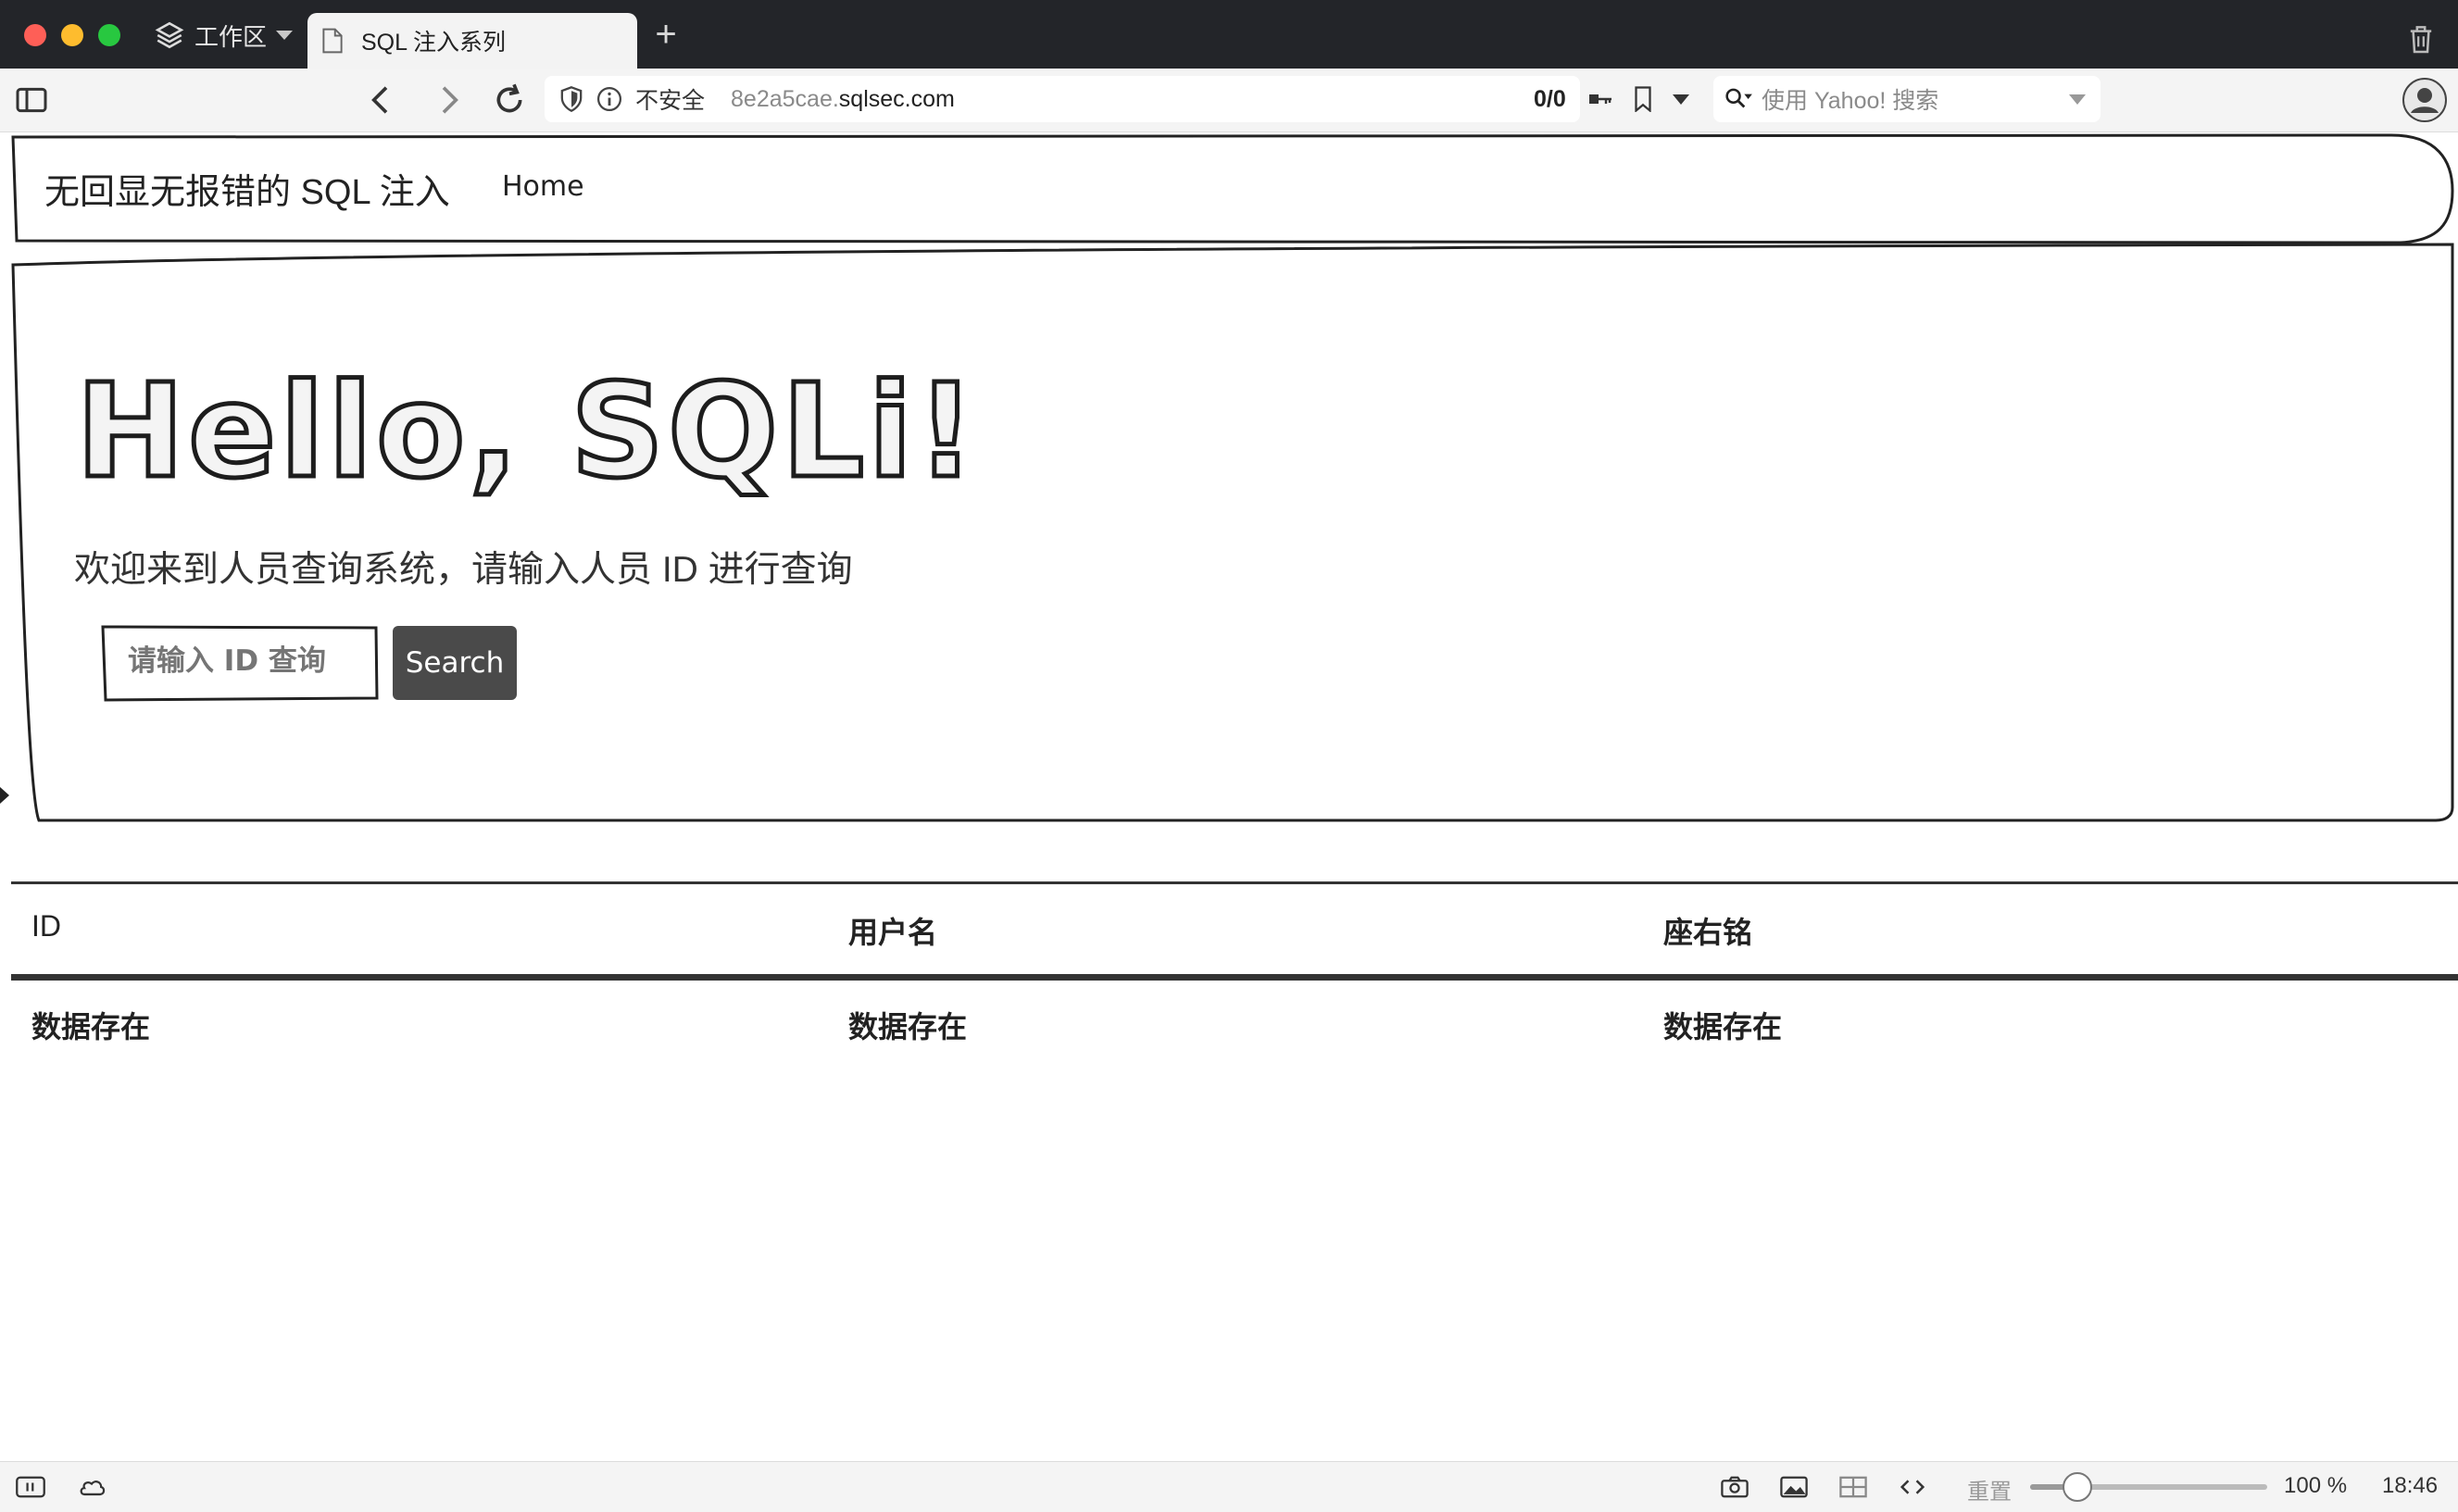  What do you see at coordinates (285, 36) in the screenshot?
I see `chevron-down-icon` at bounding box center [285, 36].